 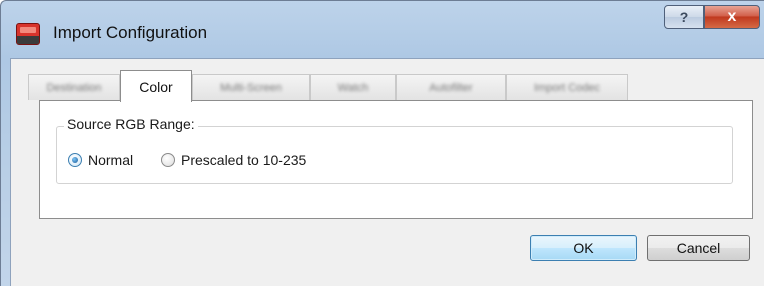 What do you see at coordinates (131, 124) in the screenshot?
I see `source-rgb-range-label: Source RGB Range:` at bounding box center [131, 124].